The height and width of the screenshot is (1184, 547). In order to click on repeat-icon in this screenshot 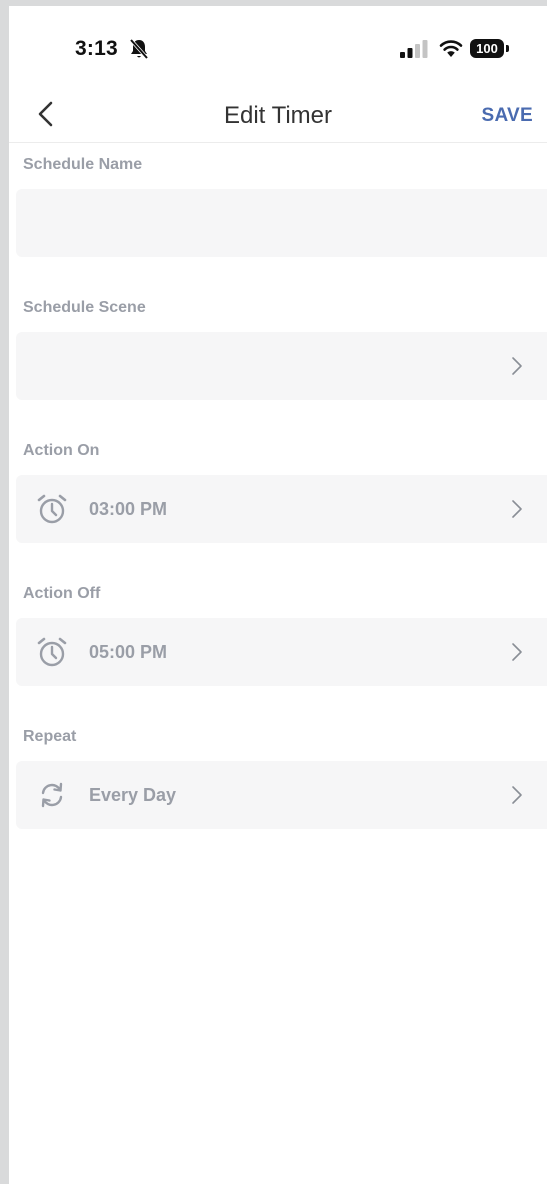, I will do `click(52, 795)`.